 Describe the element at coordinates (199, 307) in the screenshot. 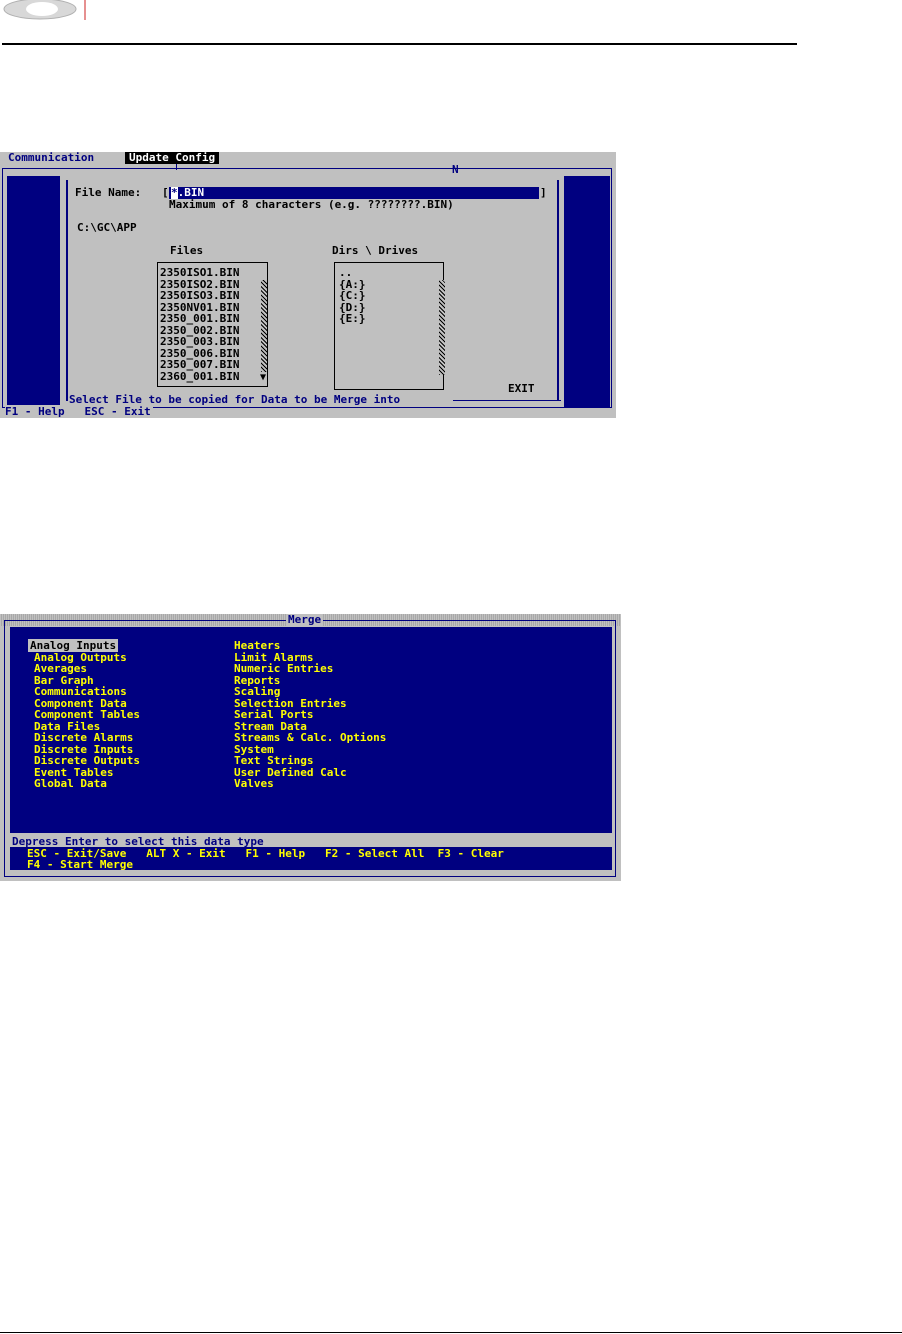

I see `file-item: 2350NV01.BIN` at that location.